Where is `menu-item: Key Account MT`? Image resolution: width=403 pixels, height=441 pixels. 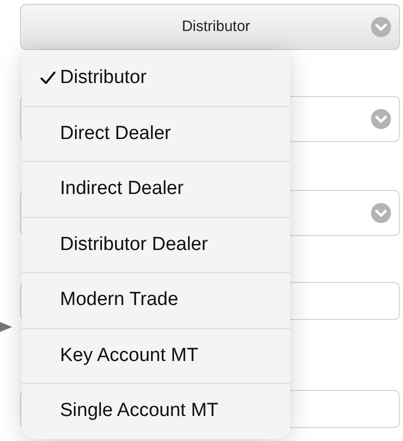
menu-item: Key Account MT is located at coordinates (156, 355).